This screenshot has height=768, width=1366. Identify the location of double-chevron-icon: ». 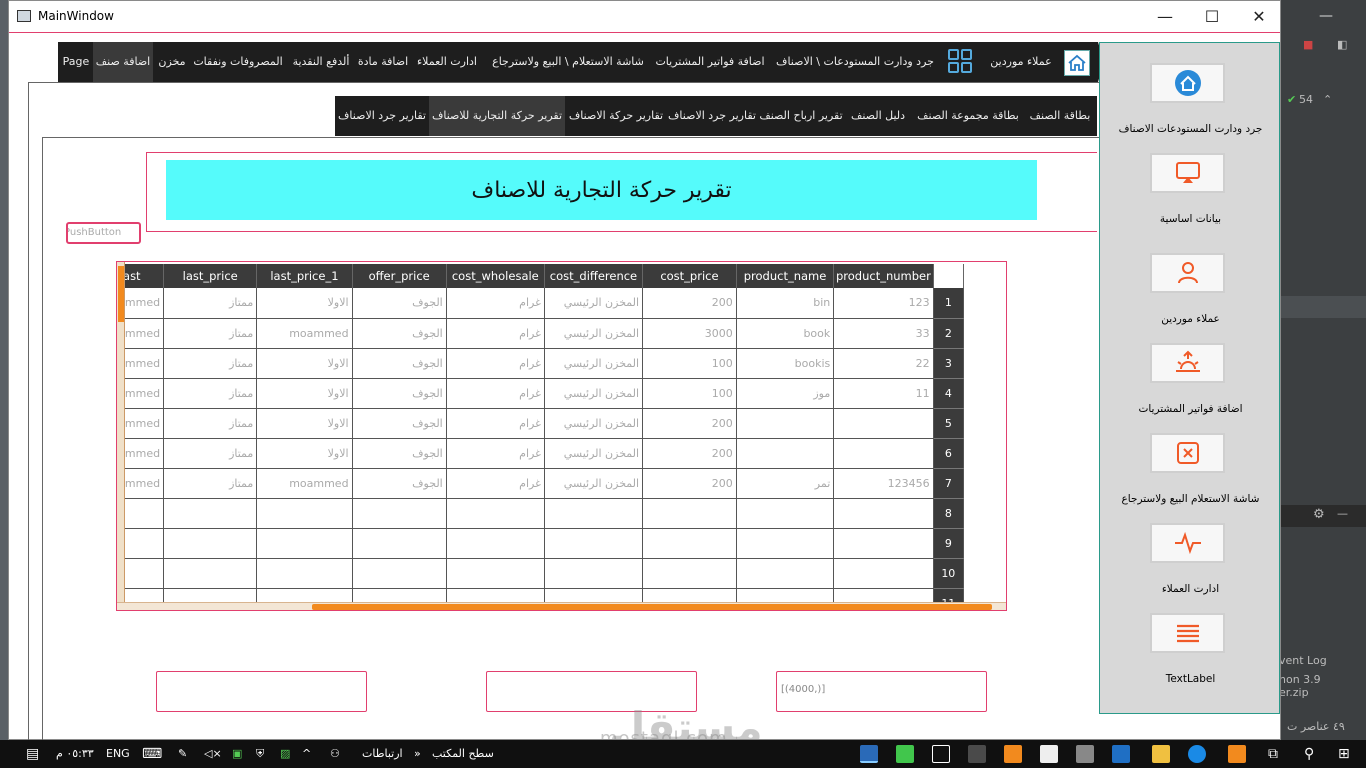
(417, 754).